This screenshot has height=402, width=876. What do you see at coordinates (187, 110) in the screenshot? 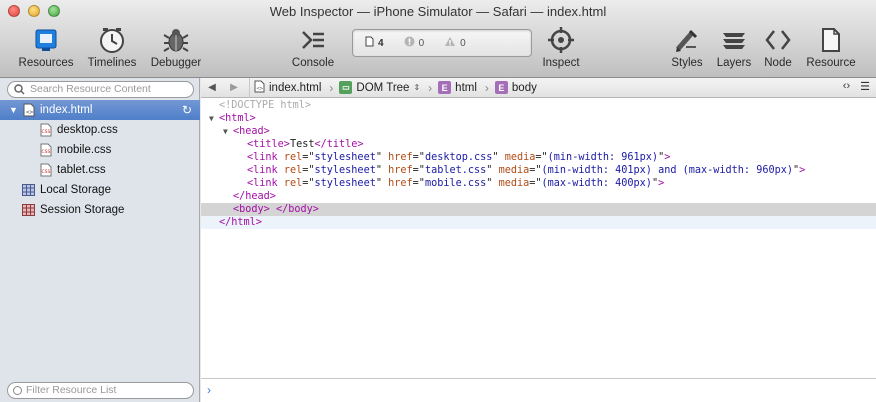
I see `reload-icon: ↻` at bounding box center [187, 110].